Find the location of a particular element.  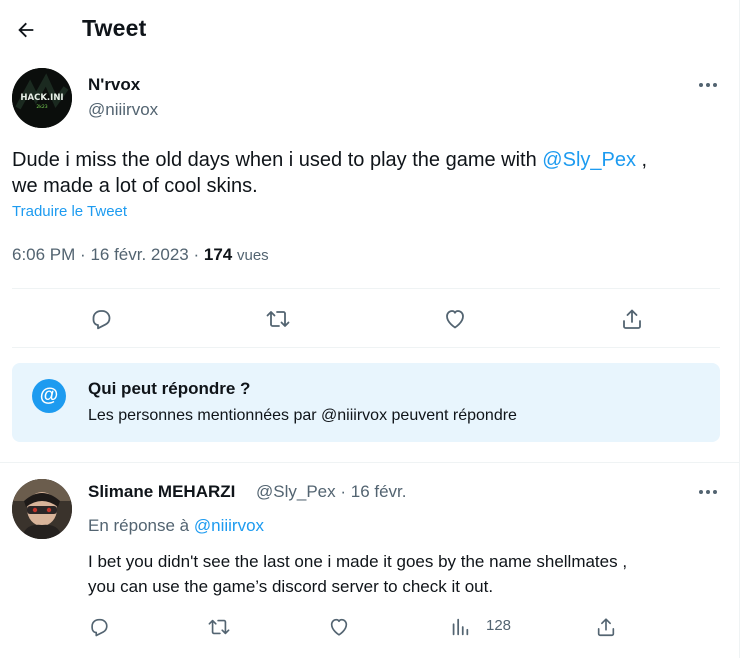

masked-character-avatar is located at coordinates (42, 509).